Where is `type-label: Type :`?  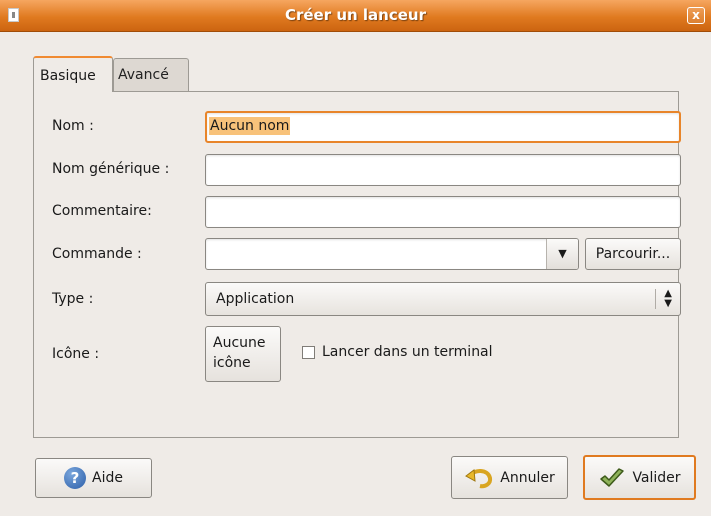 type-label: Type : is located at coordinates (73, 299).